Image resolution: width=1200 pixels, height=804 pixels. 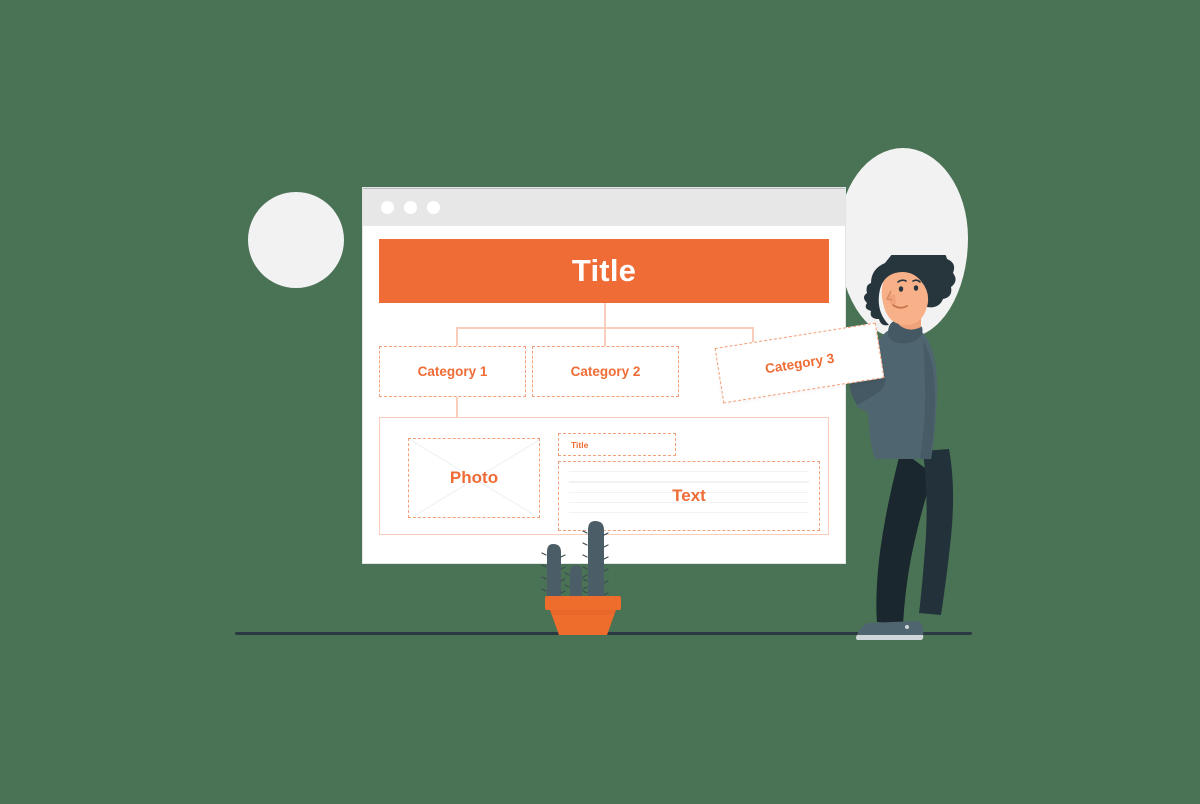 I want to click on decorative-circle, so click(x=296, y=240).